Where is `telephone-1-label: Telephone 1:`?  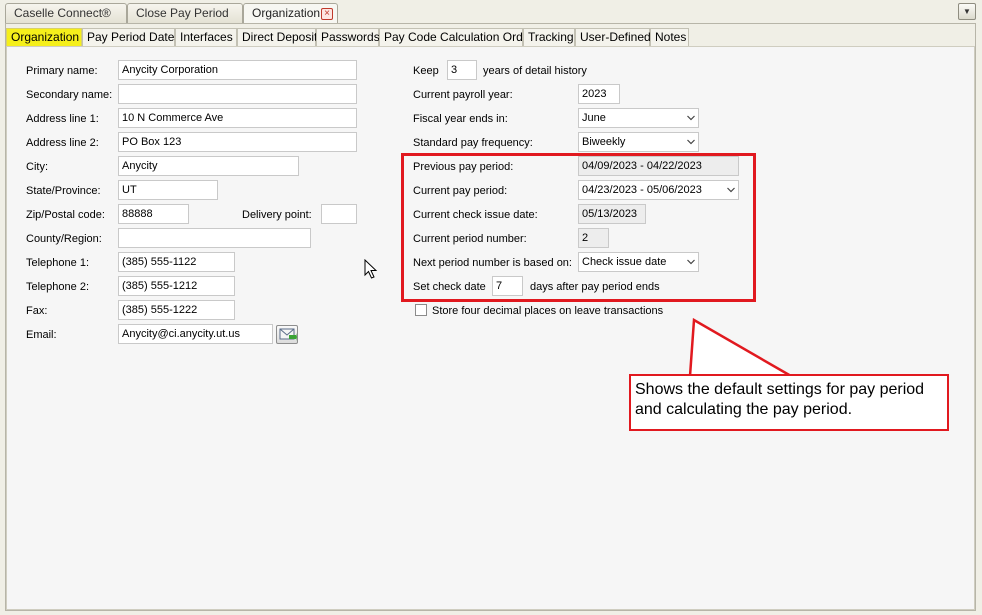
telephone-1-label: Telephone 1: is located at coordinates (57, 263).